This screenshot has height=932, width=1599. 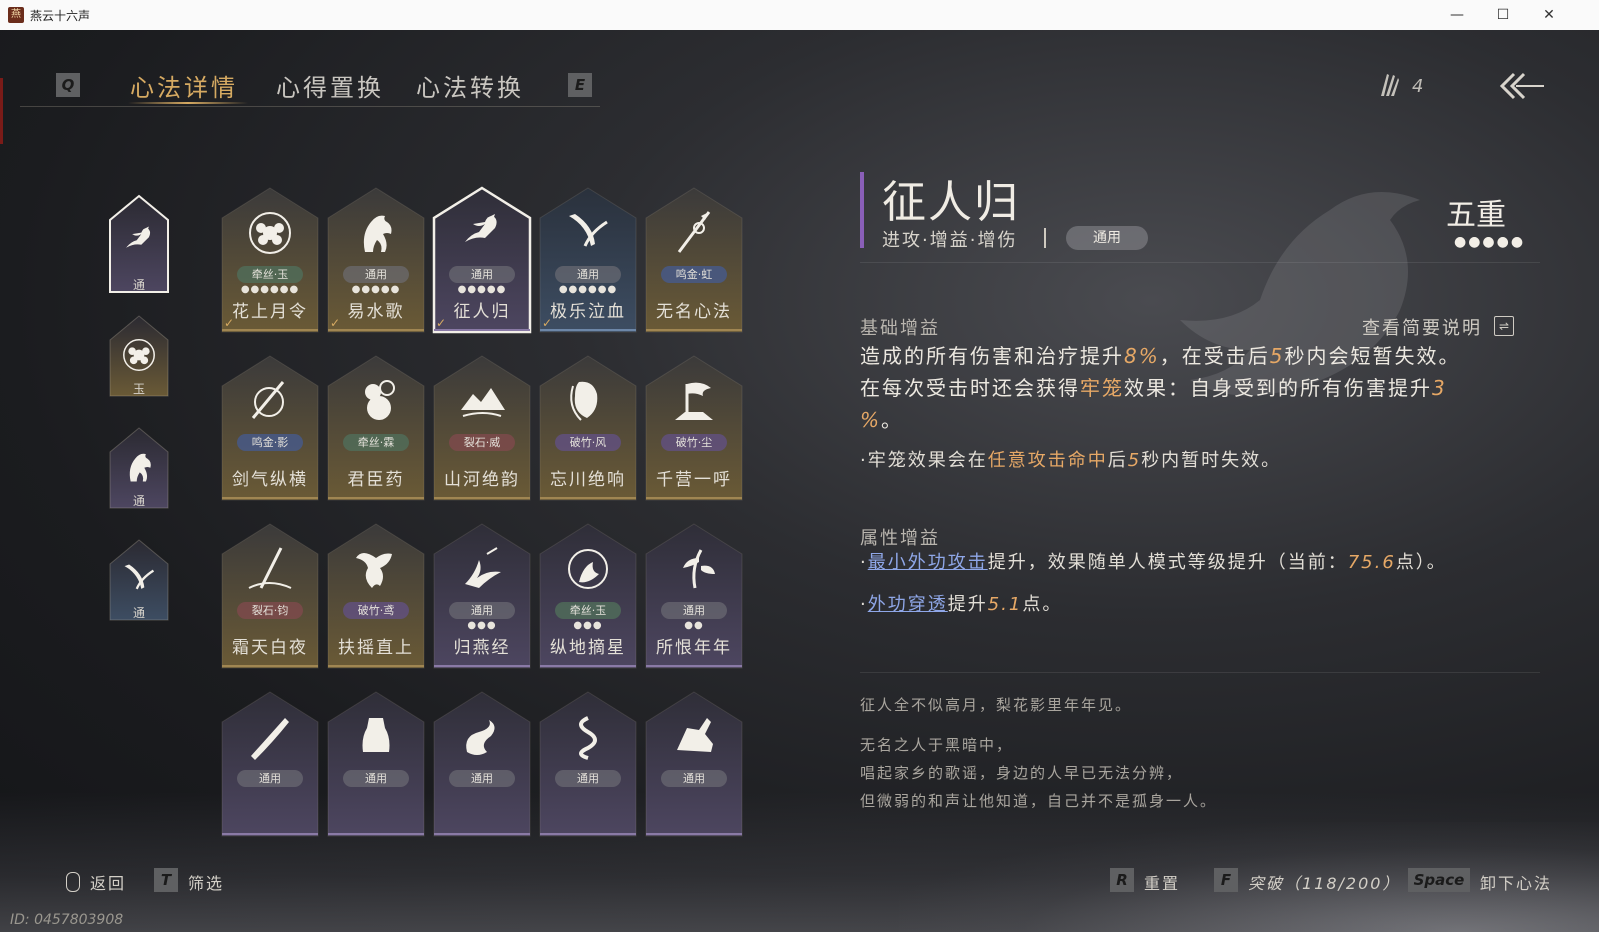 What do you see at coordinates (580, 85) in the screenshot?
I see `next-tab-key: E` at bounding box center [580, 85].